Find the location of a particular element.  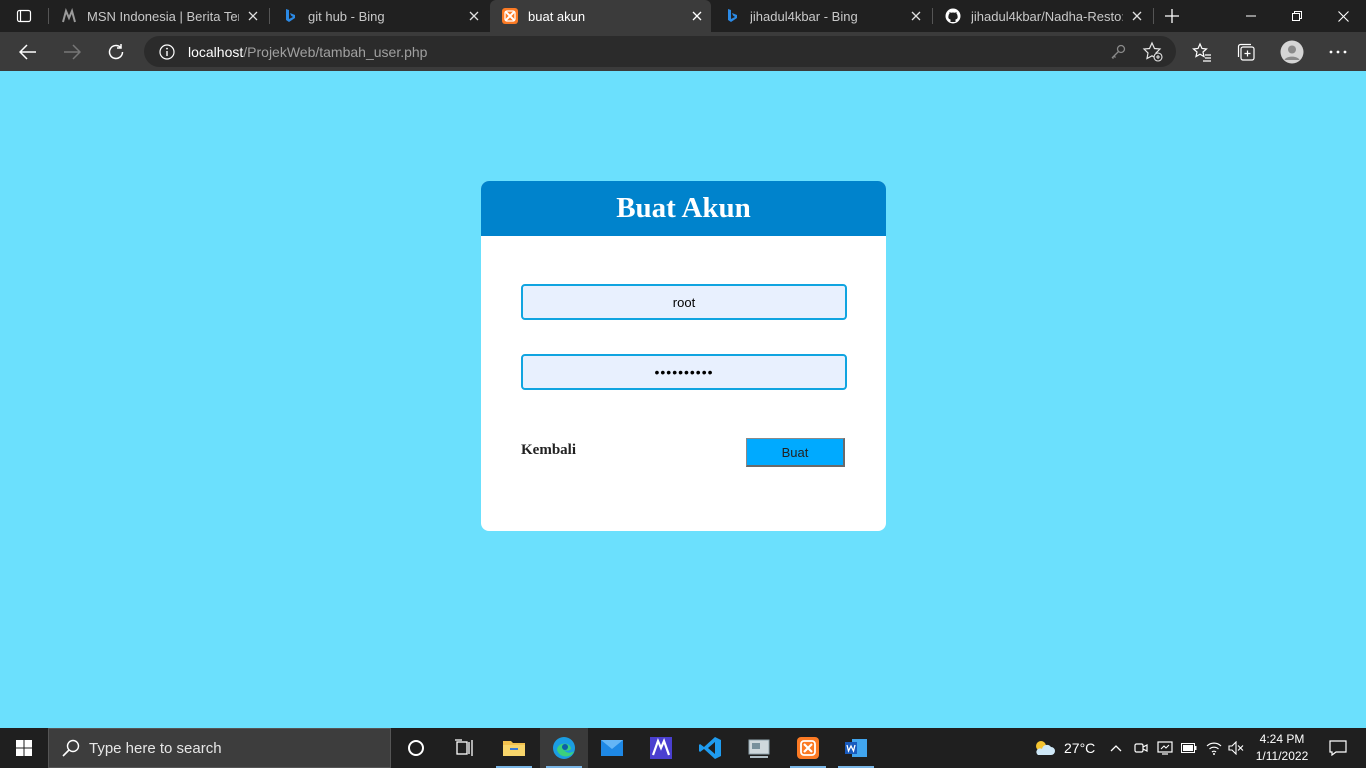

cortana-icon is located at coordinates (416, 748).